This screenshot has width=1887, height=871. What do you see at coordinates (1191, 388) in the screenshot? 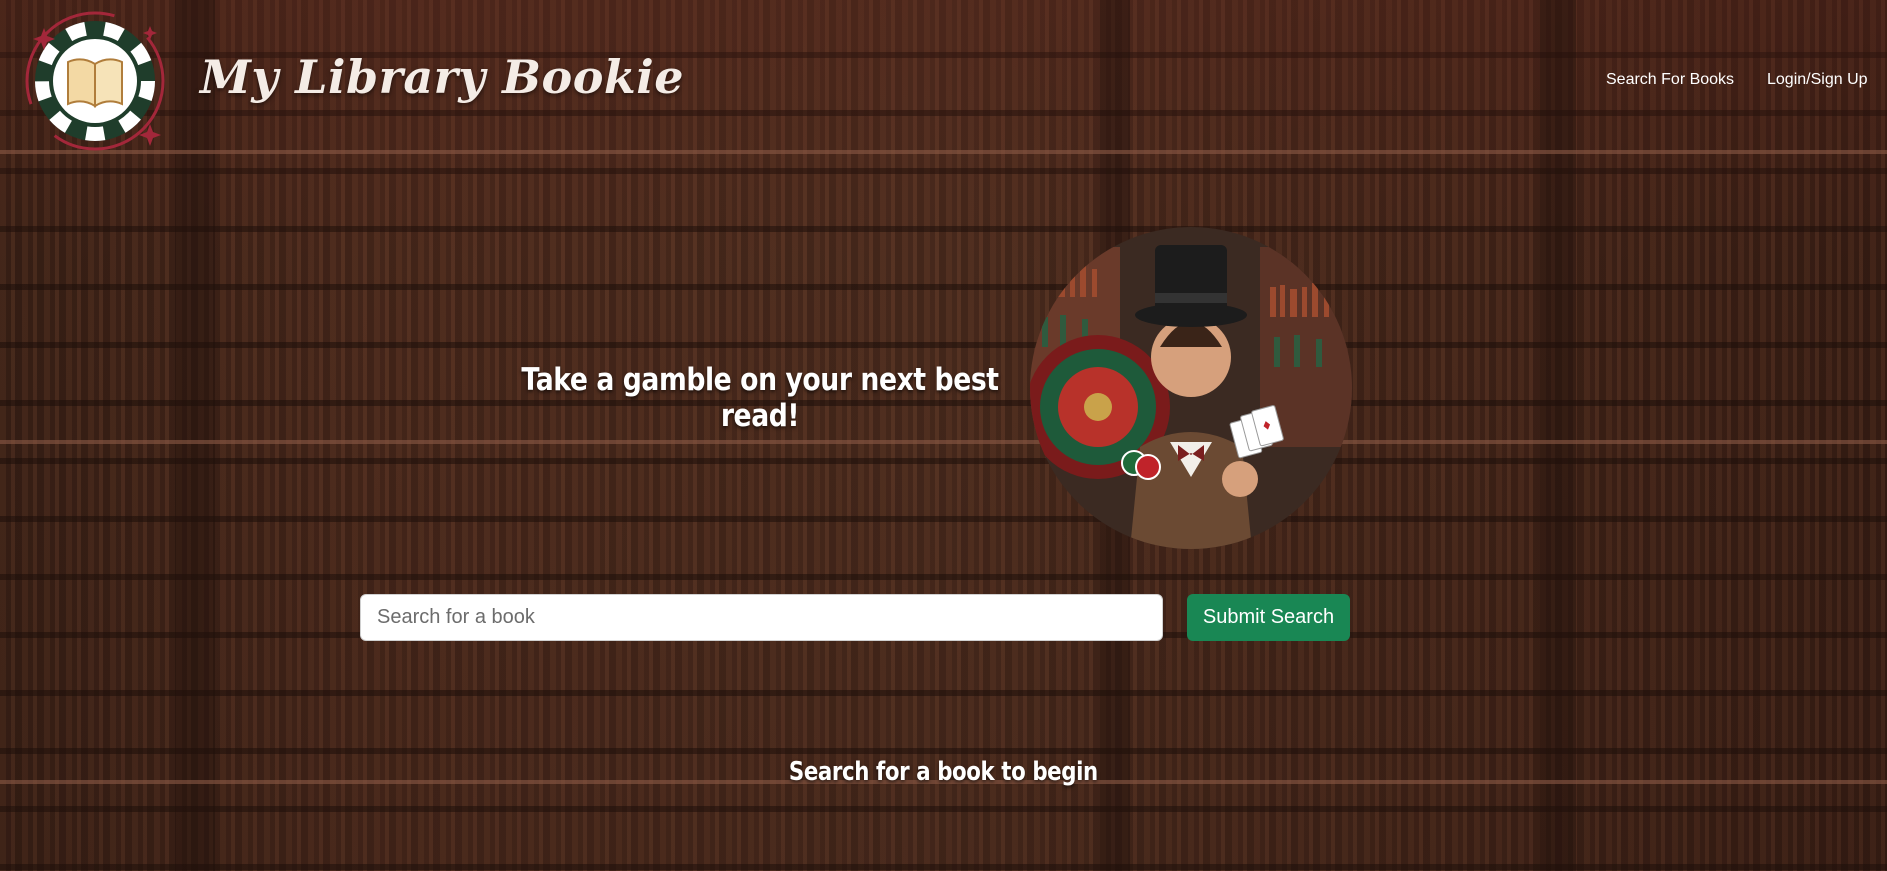
I see `gambler-portrait-image: ♦` at bounding box center [1191, 388].